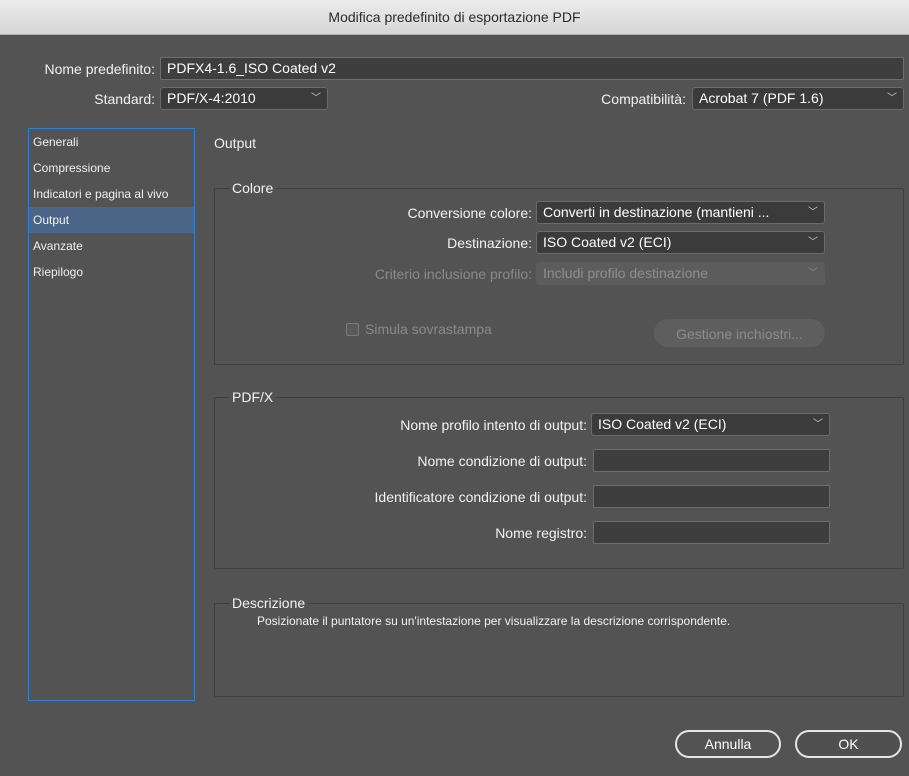 The height and width of the screenshot is (776, 909). What do you see at coordinates (502, 461) in the screenshot?
I see `condizione-output-label: Nome condizione di output:` at bounding box center [502, 461].